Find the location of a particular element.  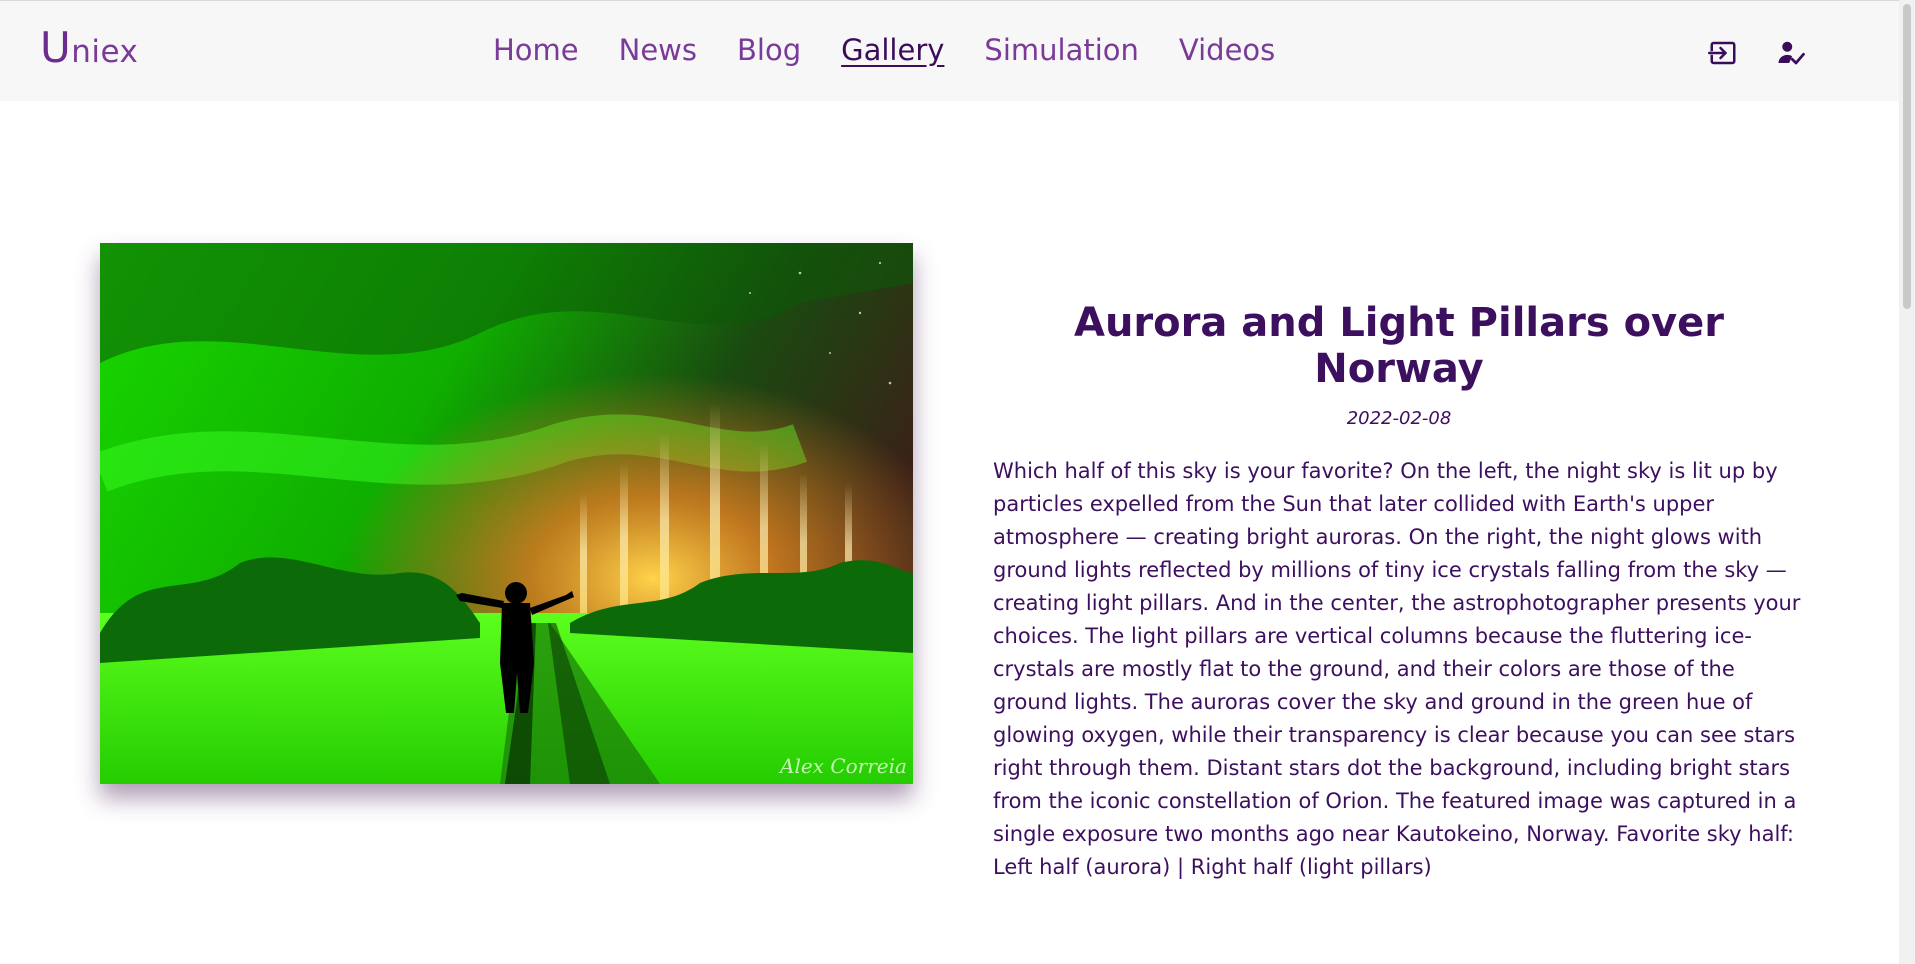

nav-news-link: News is located at coordinates (658, 50).